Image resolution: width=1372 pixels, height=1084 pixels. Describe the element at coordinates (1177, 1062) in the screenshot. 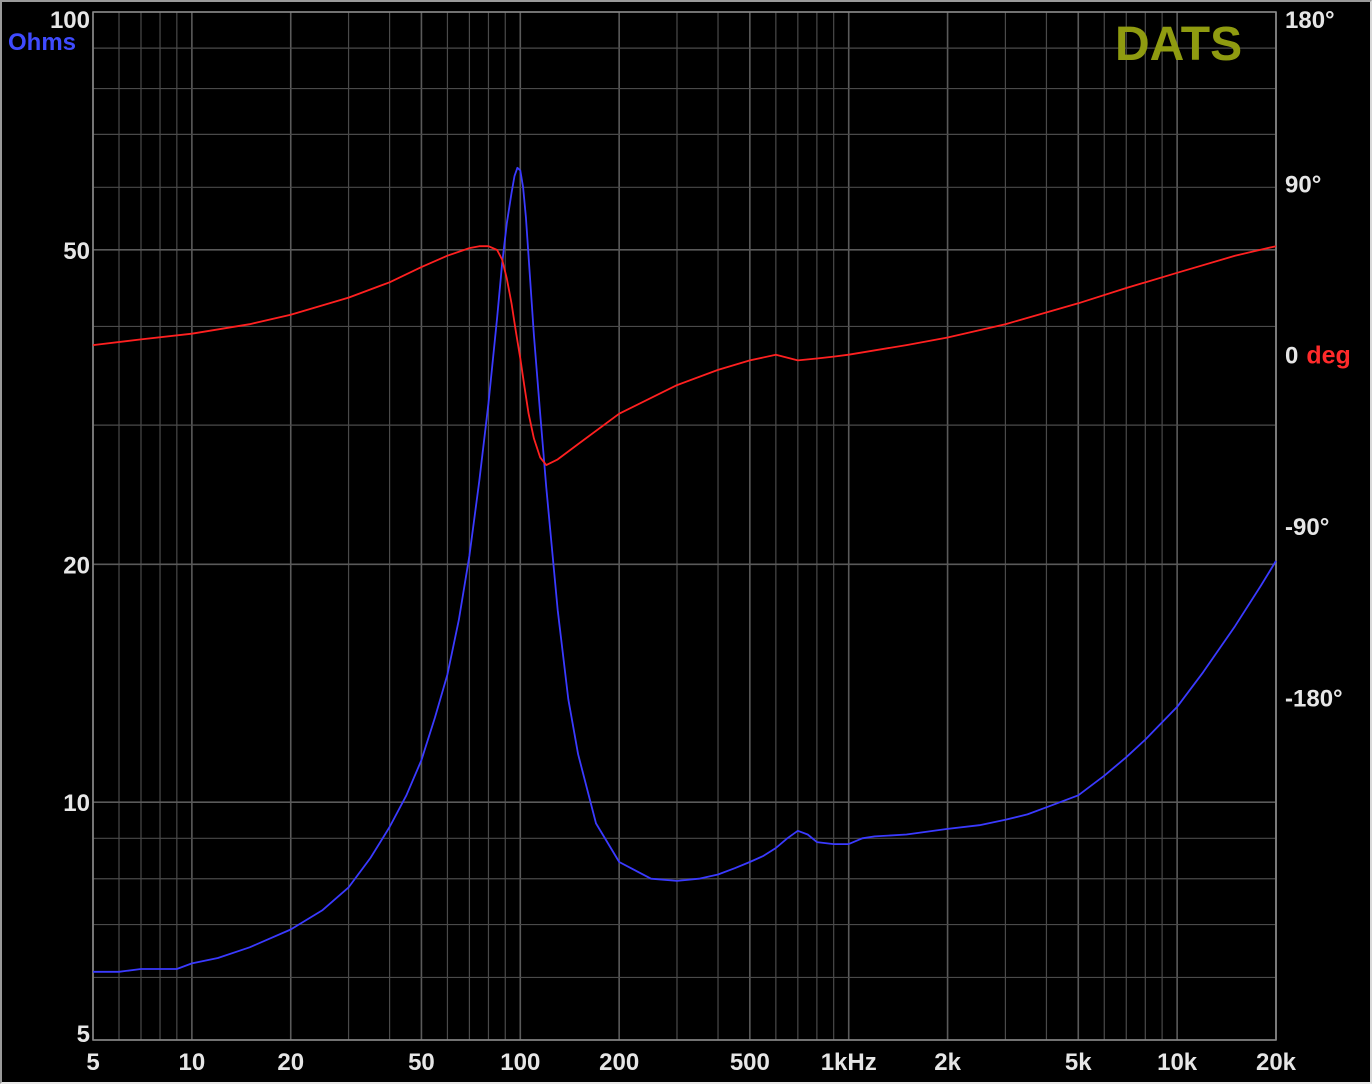

I see `x-tick-label: 10k` at that location.